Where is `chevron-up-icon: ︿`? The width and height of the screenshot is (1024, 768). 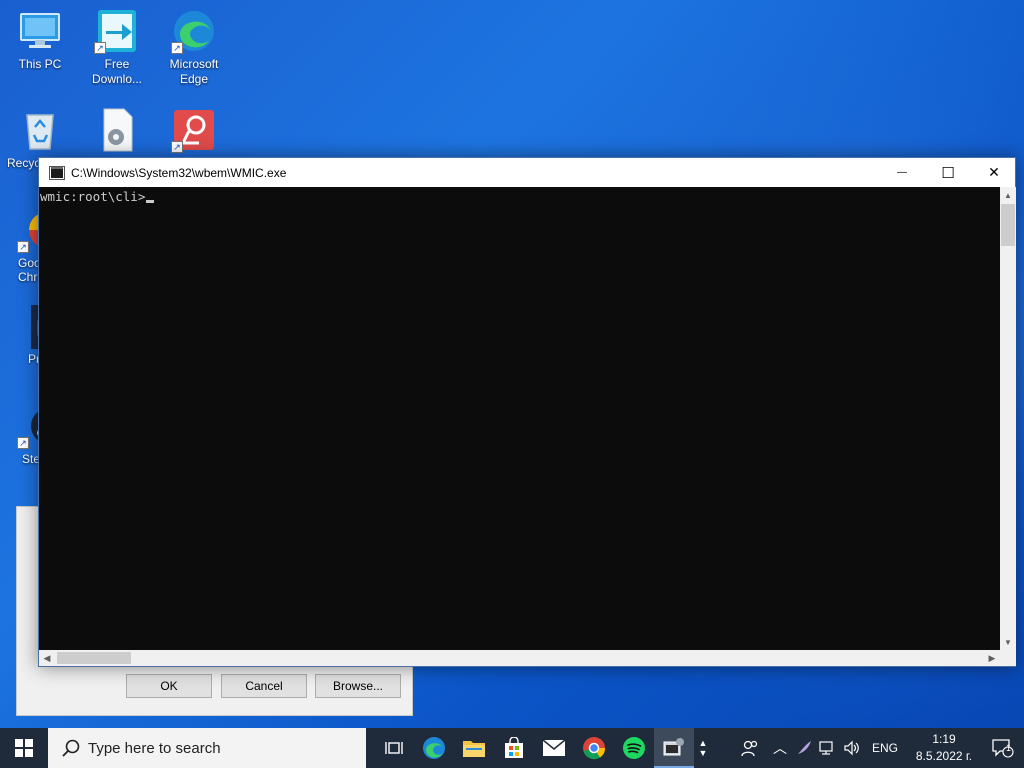 chevron-up-icon: ︿ is located at coordinates (779, 748).